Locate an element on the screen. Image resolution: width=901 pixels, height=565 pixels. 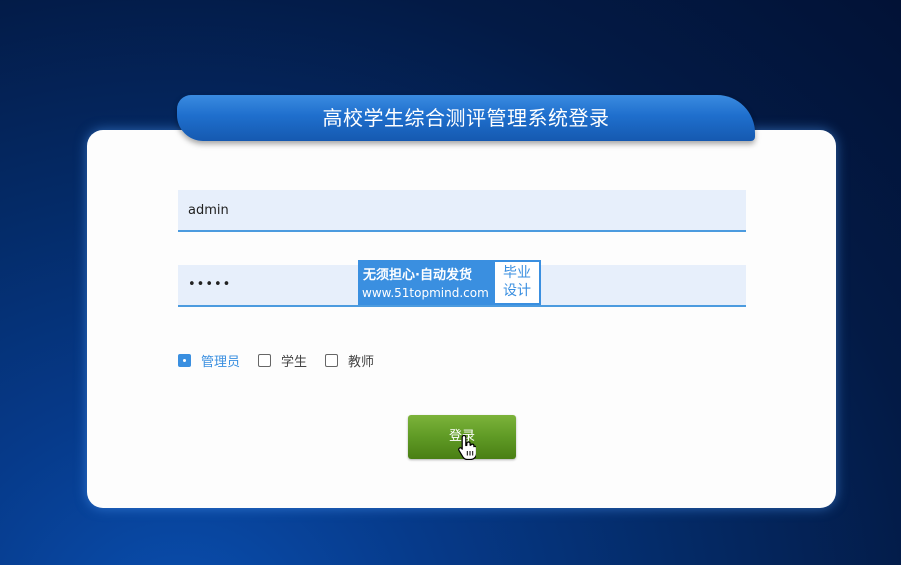
watermark-badge: 无须担心·自动发货 www.51topmind.com 毕业 设计 is located at coordinates (449, 282).